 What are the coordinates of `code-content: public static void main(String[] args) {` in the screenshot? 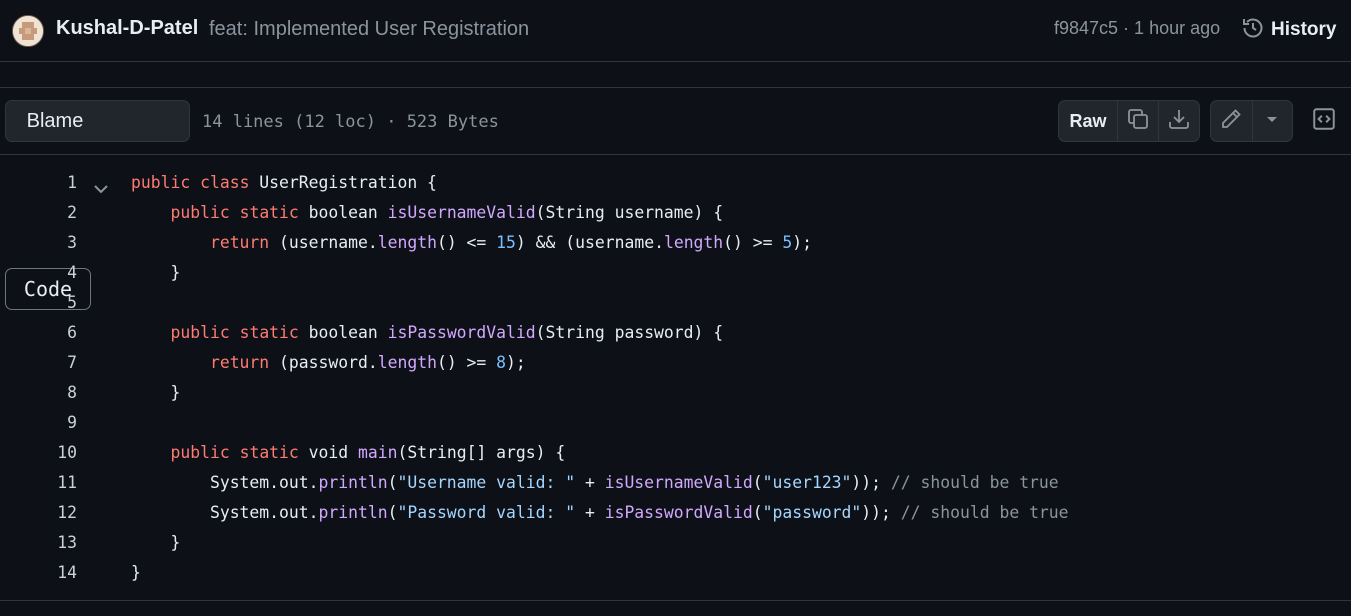 It's located at (368, 452).